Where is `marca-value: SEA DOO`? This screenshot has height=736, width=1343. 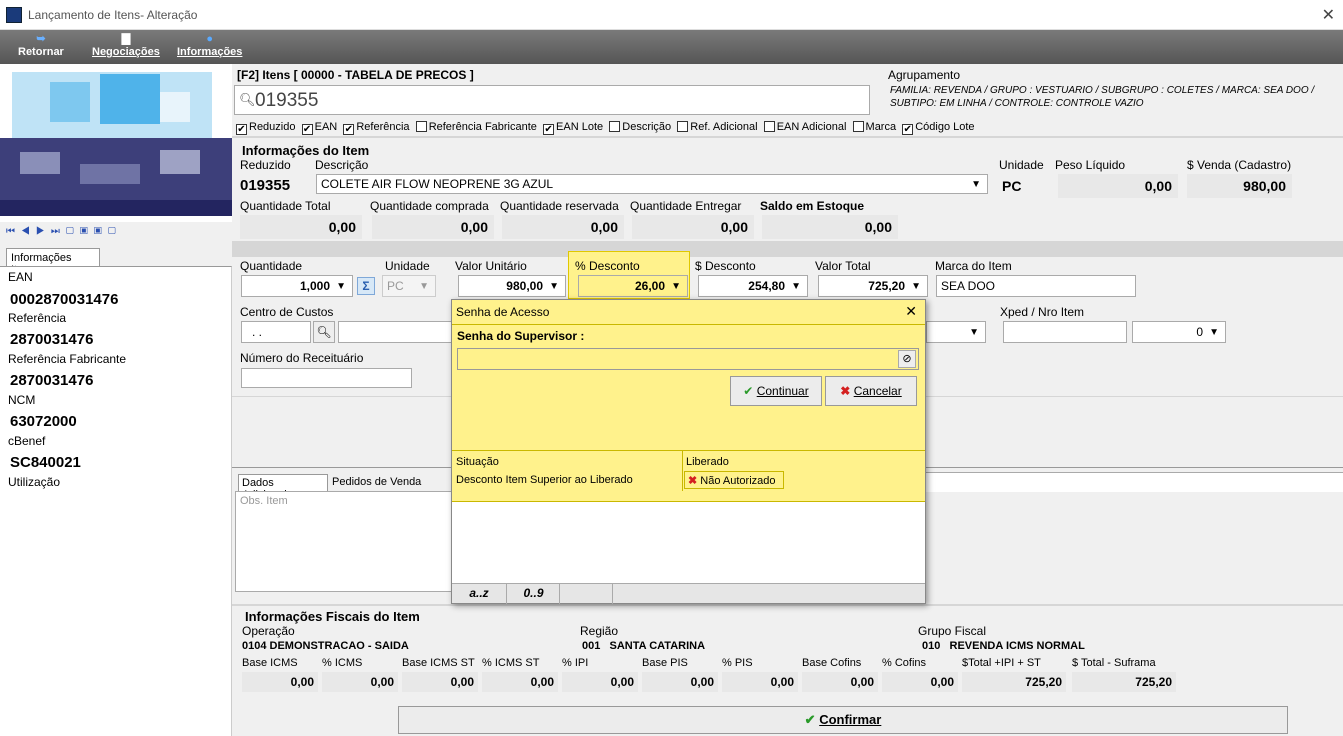
marca-value: SEA DOO is located at coordinates (968, 286).